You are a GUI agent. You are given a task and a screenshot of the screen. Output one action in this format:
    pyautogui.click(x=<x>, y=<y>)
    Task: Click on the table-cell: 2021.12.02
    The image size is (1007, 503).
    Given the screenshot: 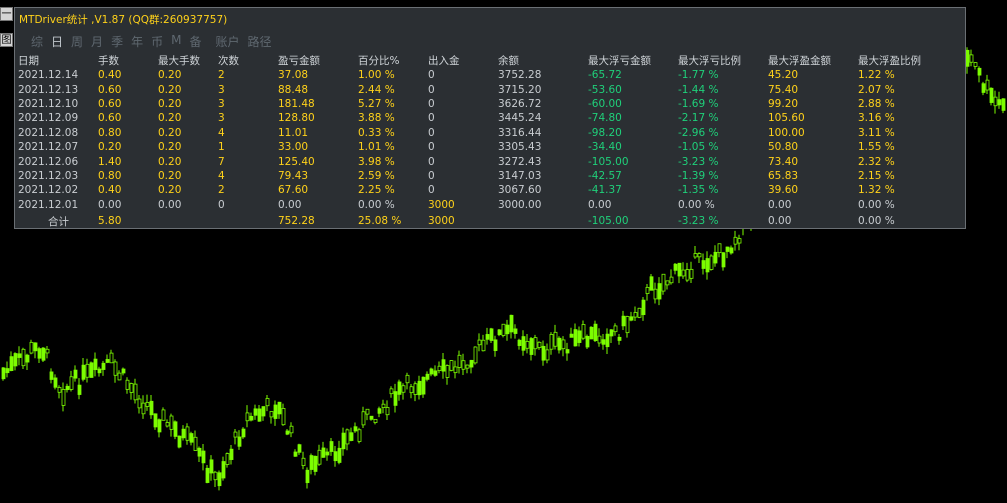 What is the action you would take?
    pyautogui.click(x=48, y=190)
    